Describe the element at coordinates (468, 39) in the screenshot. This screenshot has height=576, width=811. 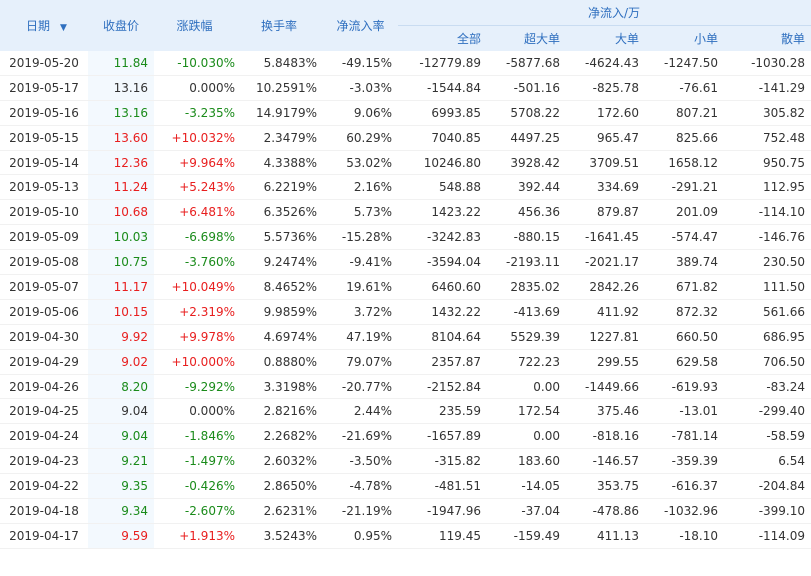
I see `header-all-label: 全部` at that location.